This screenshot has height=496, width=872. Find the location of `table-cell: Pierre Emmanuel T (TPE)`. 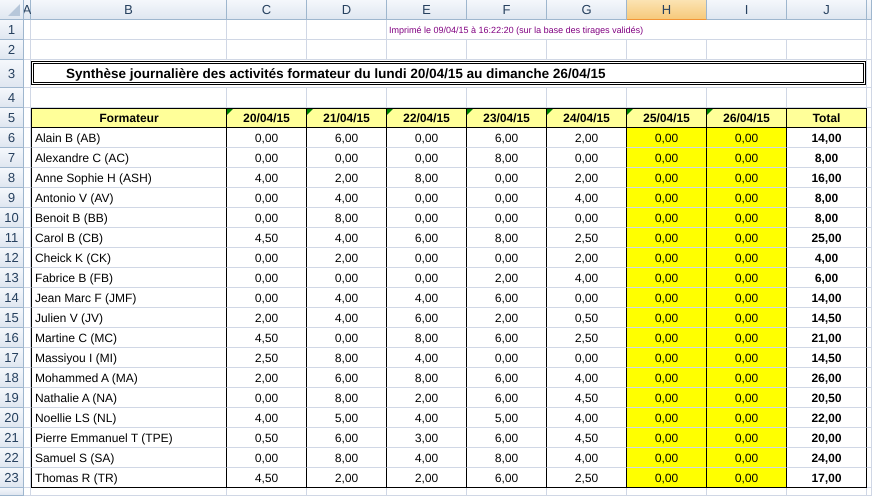

table-cell: Pierre Emmanuel T (TPE) is located at coordinates (129, 438).